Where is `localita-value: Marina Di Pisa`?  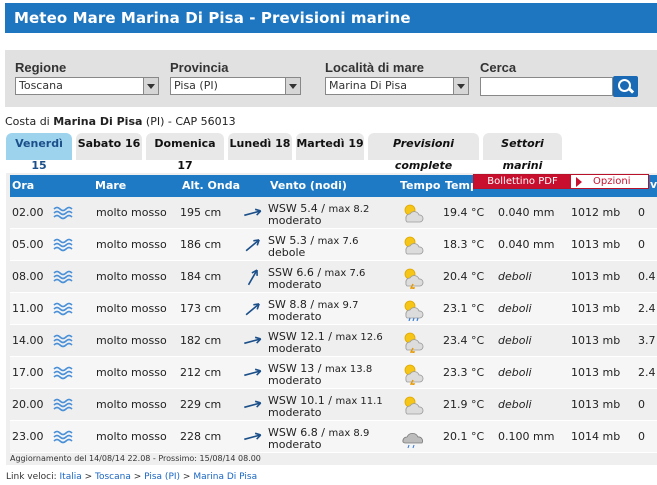 localita-value: Marina Di Pisa is located at coordinates (368, 85).